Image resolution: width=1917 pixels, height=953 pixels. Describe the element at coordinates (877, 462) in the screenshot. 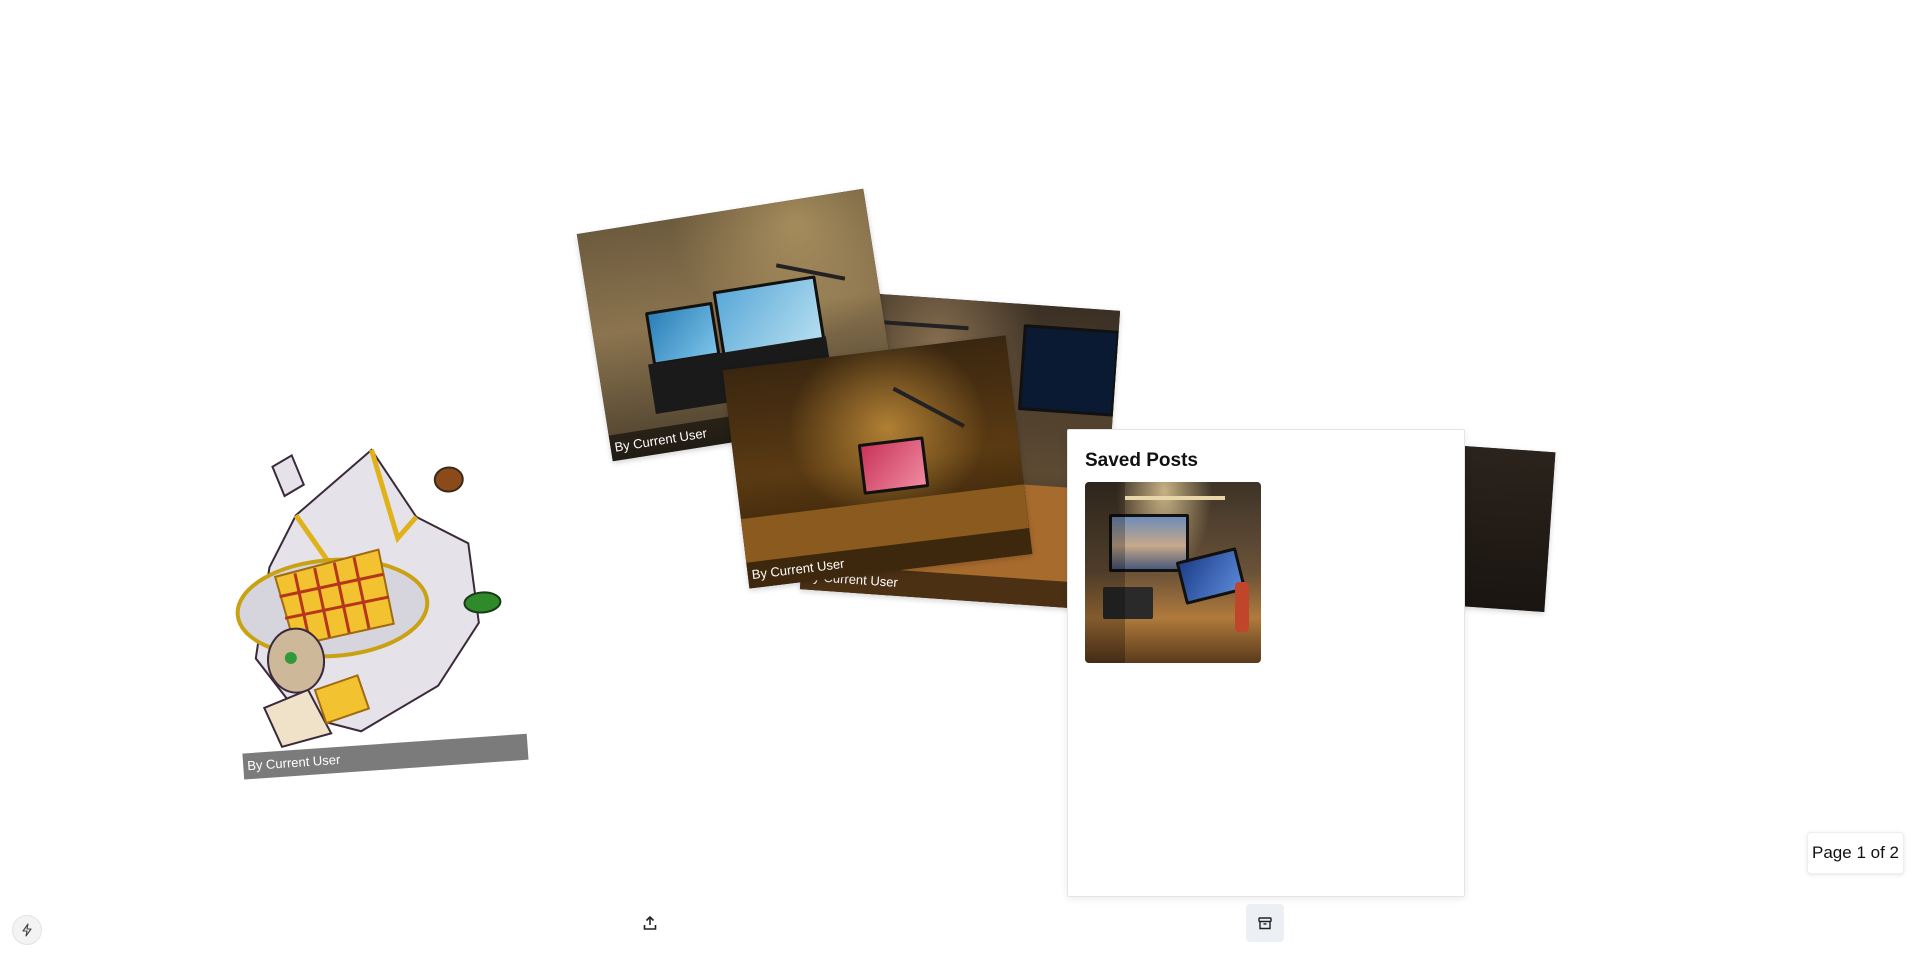

I see `post-card-desk-warm: By Current User` at that location.